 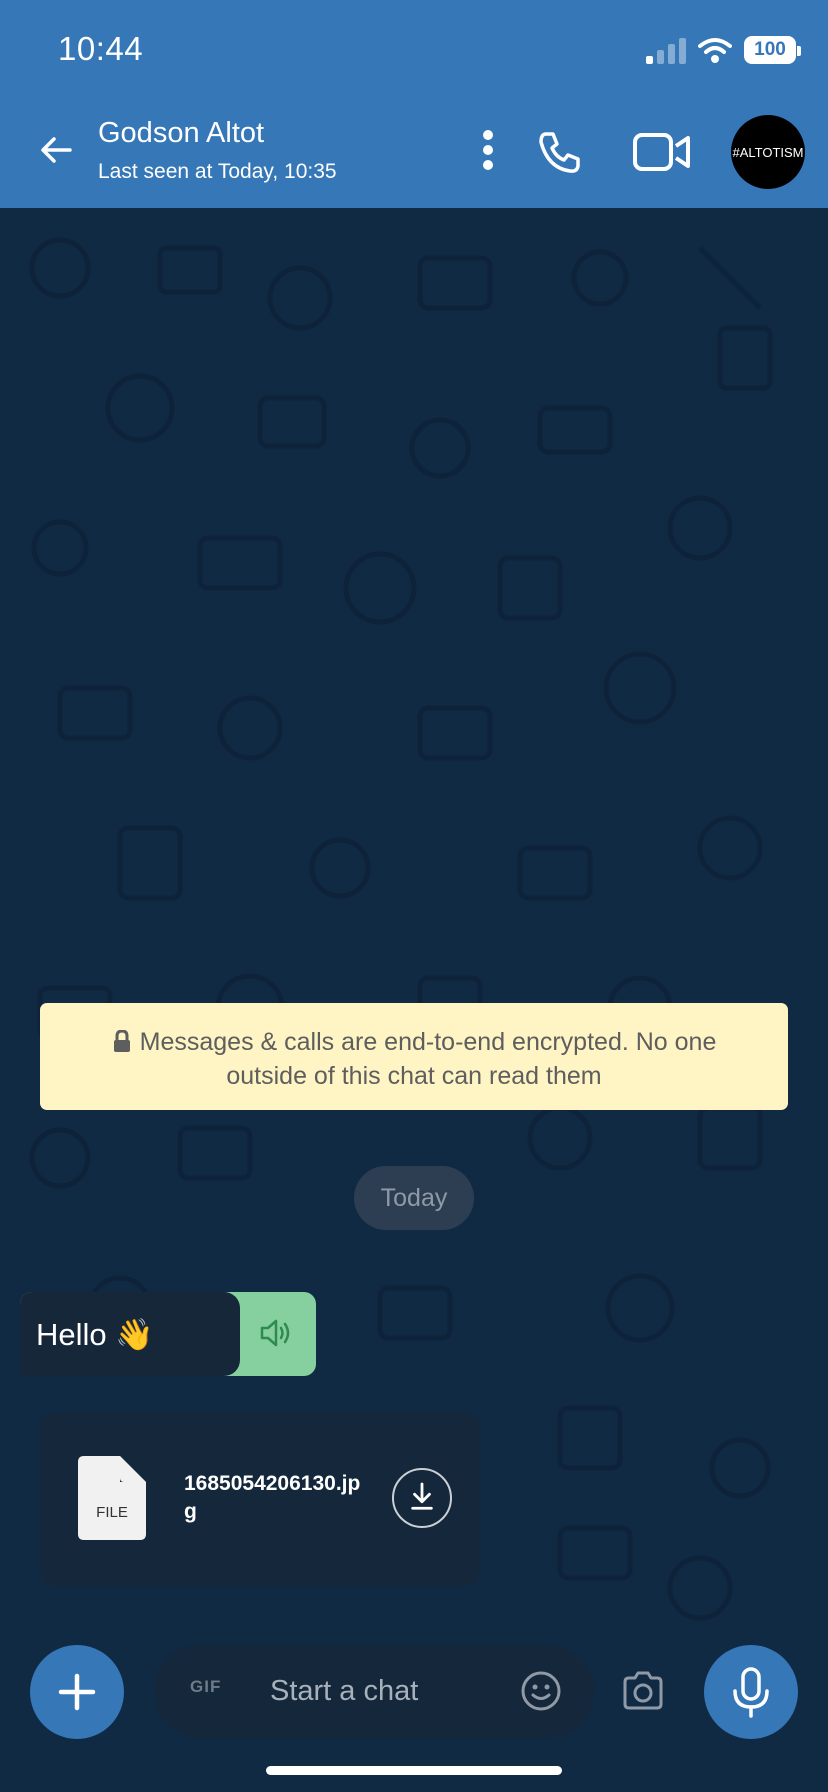 What do you see at coordinates (414, 1198) in the screenshot?
I see `date-separator: Today` at bounding box center [414, 1198].